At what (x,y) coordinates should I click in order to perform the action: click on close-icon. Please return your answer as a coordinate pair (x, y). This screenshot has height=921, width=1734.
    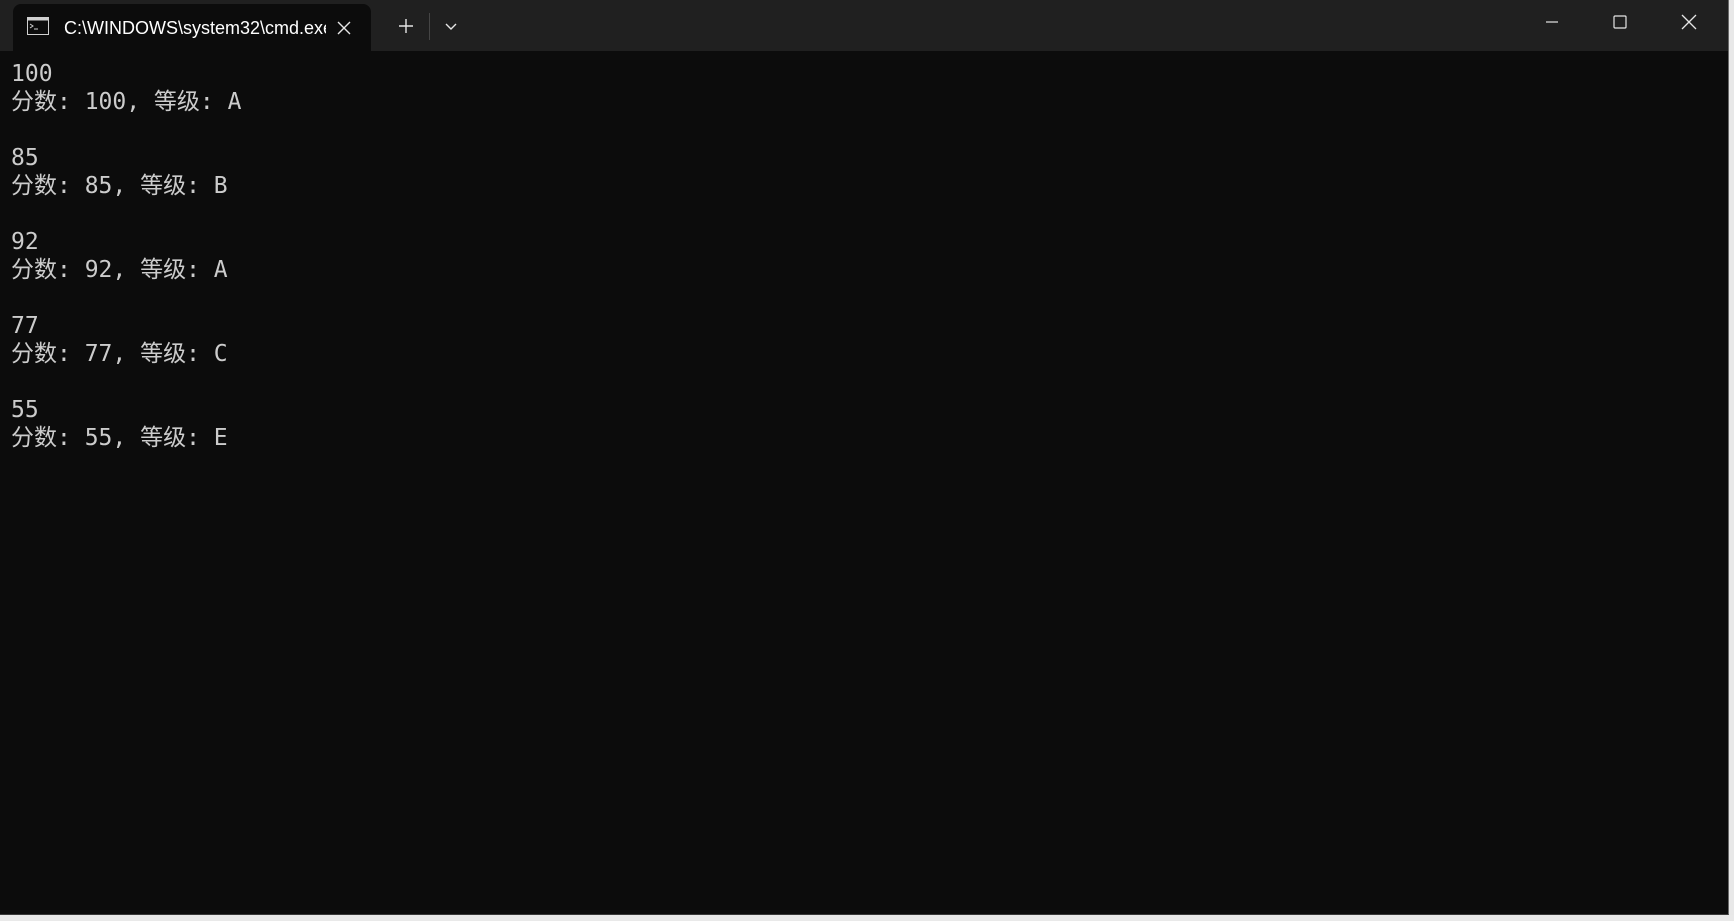
    Looking at the image, I should click on (1689, 22).